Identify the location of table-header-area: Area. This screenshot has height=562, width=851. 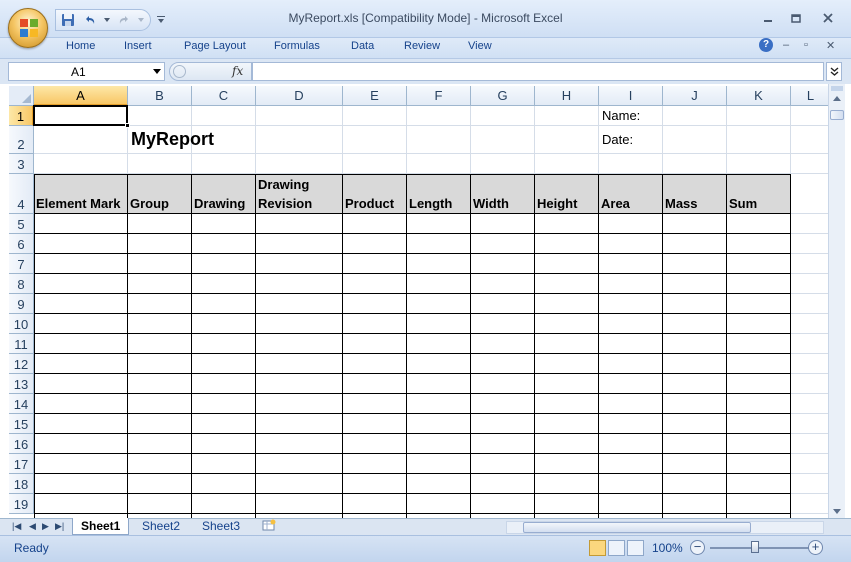
(631, 194).